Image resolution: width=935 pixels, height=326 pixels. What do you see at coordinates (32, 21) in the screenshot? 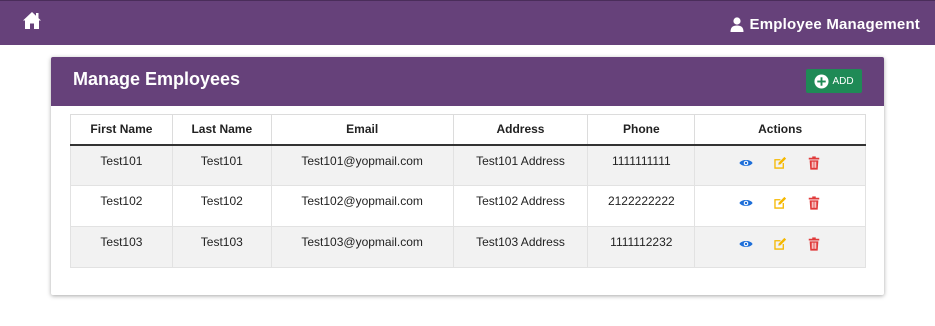
I see `home-icon` at bounding box center [32, 21].